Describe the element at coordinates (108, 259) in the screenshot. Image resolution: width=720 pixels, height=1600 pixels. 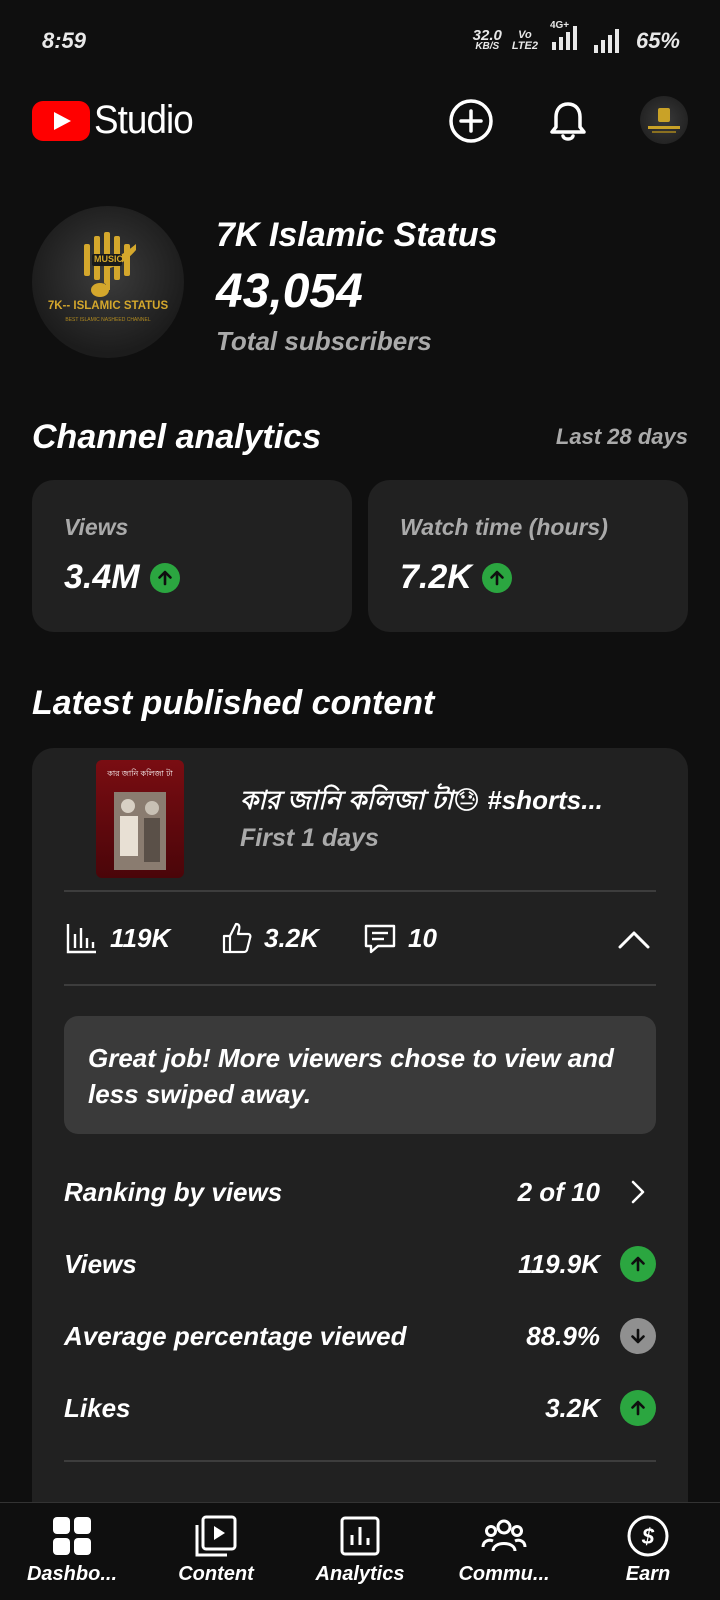
I see `avatar-badge: MUSIC` at that location.